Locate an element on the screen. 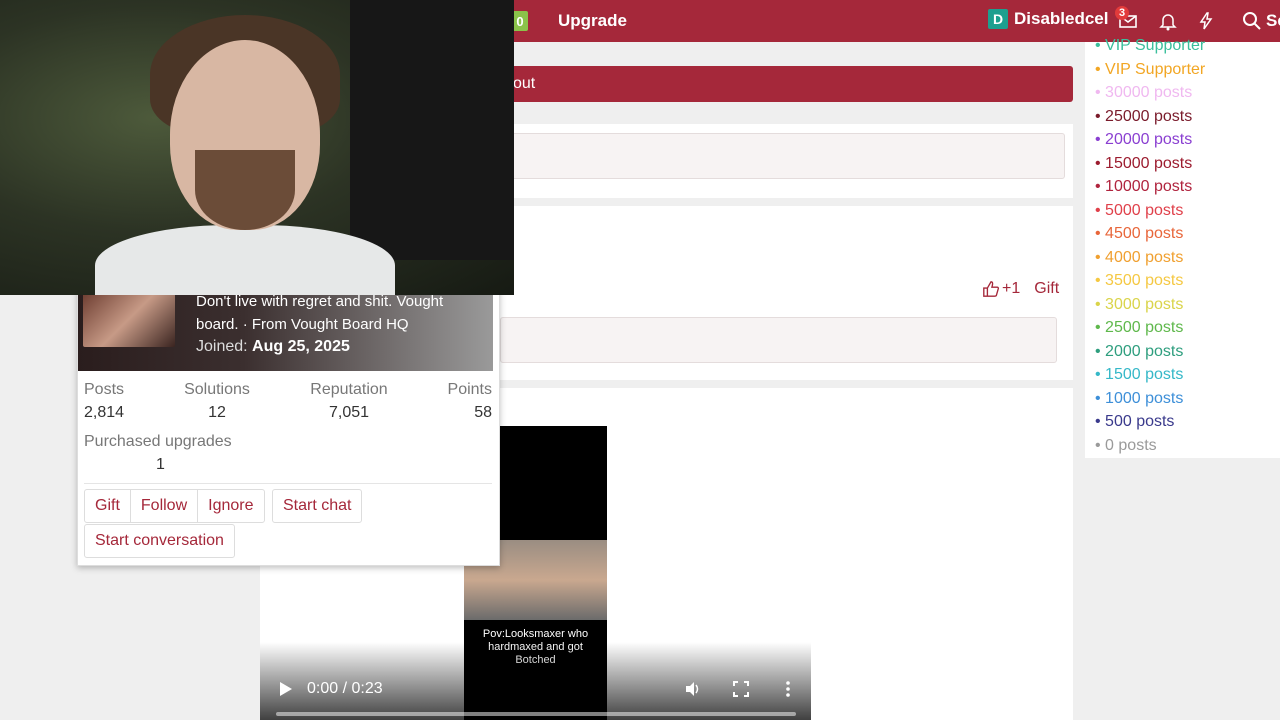  webcam-person-shirt is located at coordinates (245, 260).